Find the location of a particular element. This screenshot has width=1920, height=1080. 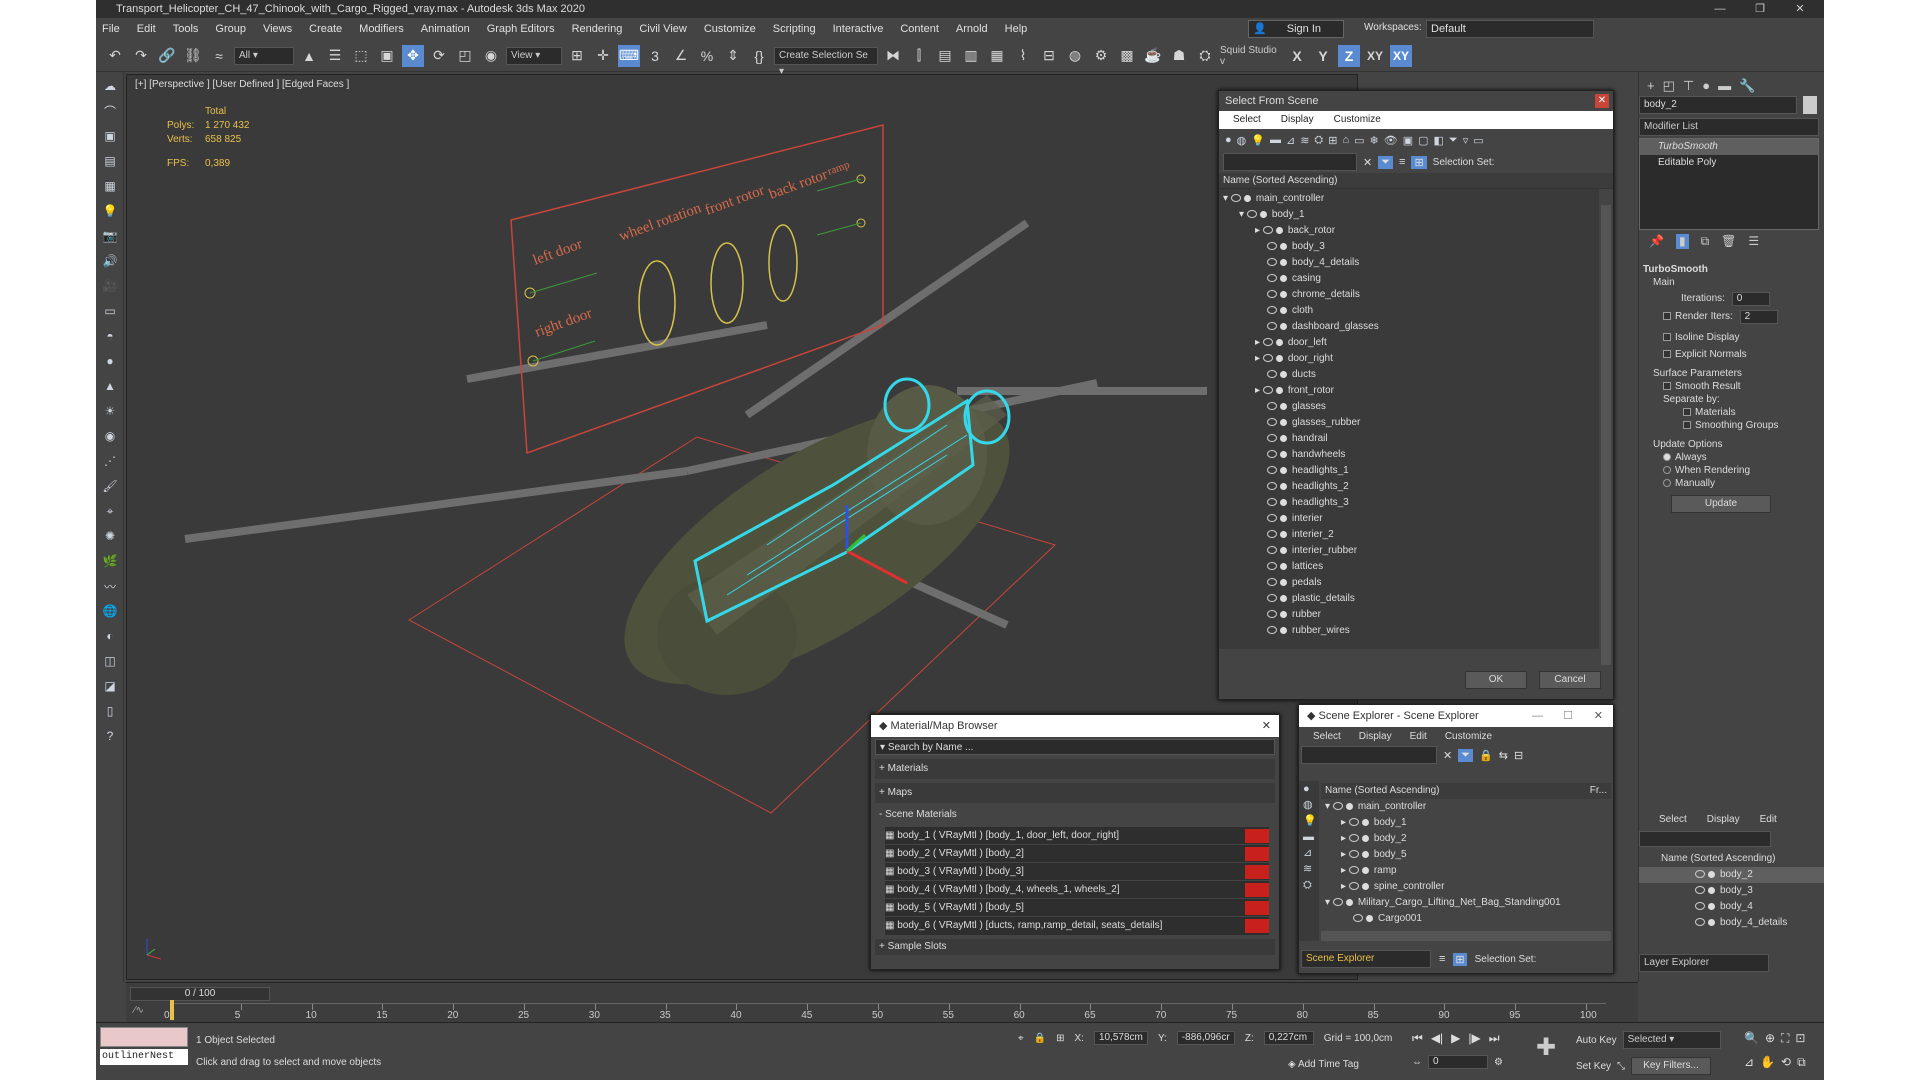

tree-item: ▸ body_1 is located at coordinates (1466, 823).